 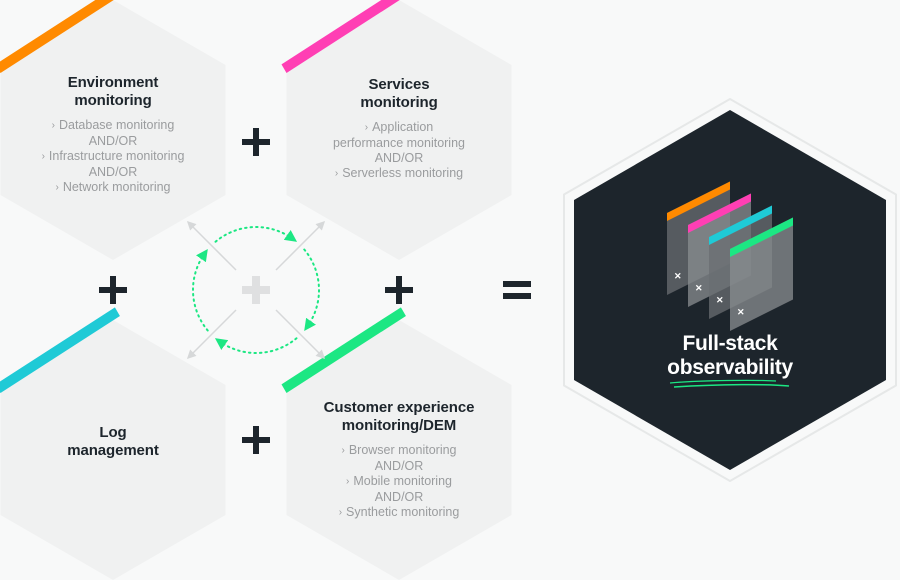 I want to click on list-item: › Synthetic monitoring, so click(x=399, y=512).